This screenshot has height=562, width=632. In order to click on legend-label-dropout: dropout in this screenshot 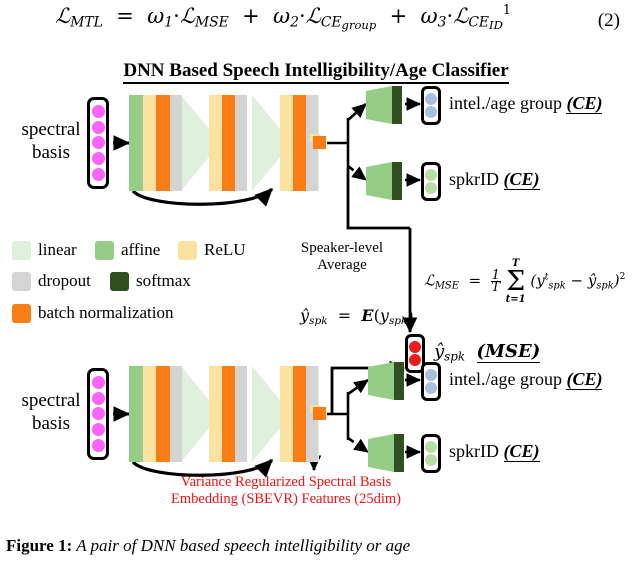, I will do `click(64, 280)`.